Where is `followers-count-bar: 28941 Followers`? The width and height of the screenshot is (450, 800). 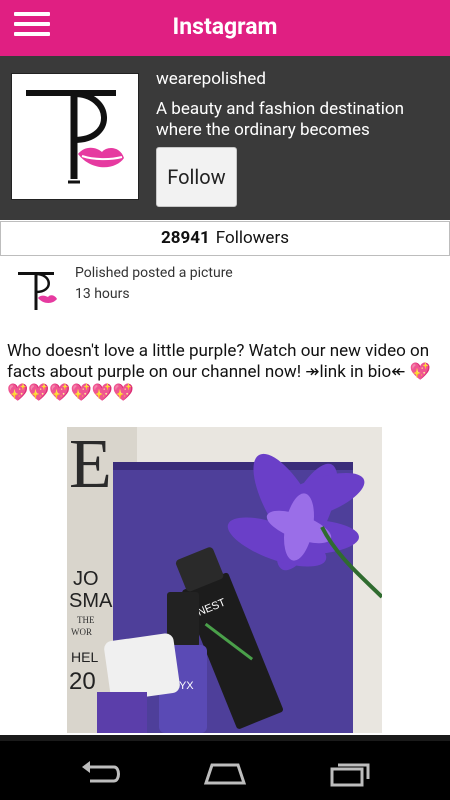
followers-count-bar: 28941 Followers is located at coordinates (225, 238).